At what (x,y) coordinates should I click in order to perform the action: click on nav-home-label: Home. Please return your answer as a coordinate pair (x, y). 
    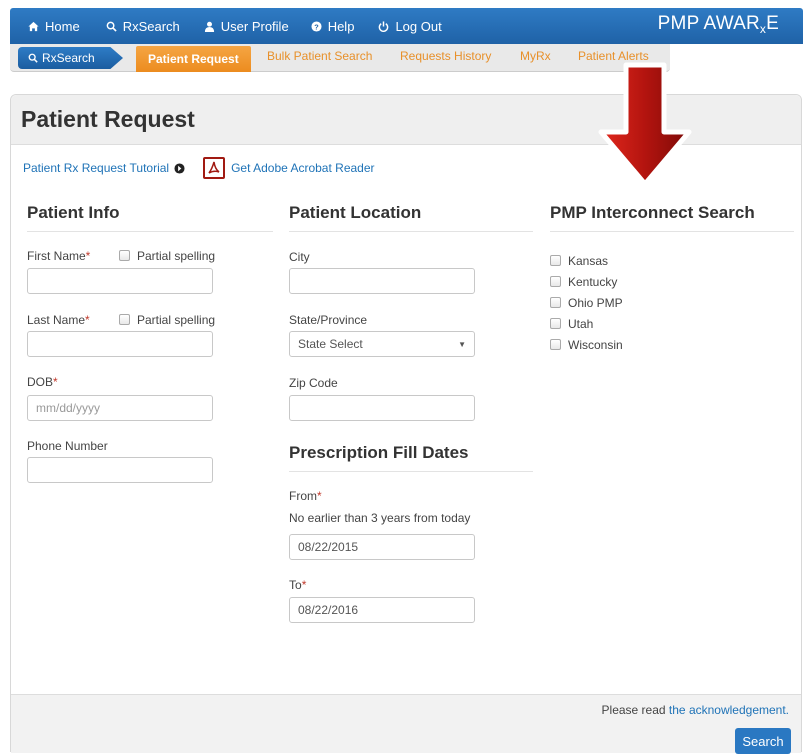
    Looking at the image, I should click on (62, 26).